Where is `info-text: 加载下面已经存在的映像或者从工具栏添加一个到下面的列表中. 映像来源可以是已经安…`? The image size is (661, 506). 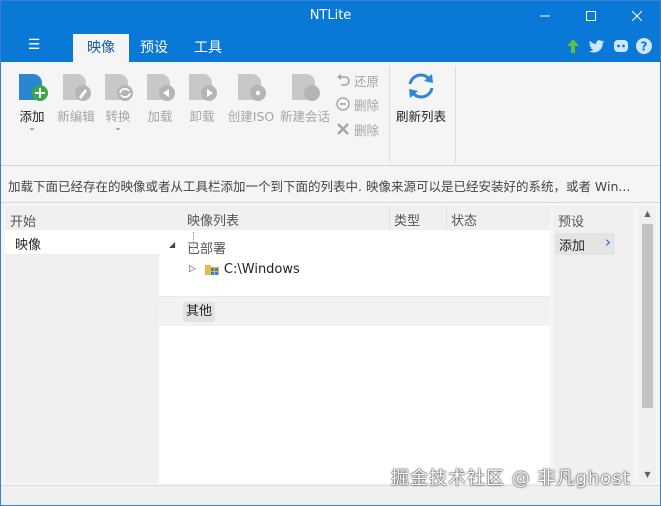
info-text: 加载下面已经存在的映像或者从工具栏添加一个到下面的列表中. 映像来源可以是已经安… is located at coordinates (330, 185).